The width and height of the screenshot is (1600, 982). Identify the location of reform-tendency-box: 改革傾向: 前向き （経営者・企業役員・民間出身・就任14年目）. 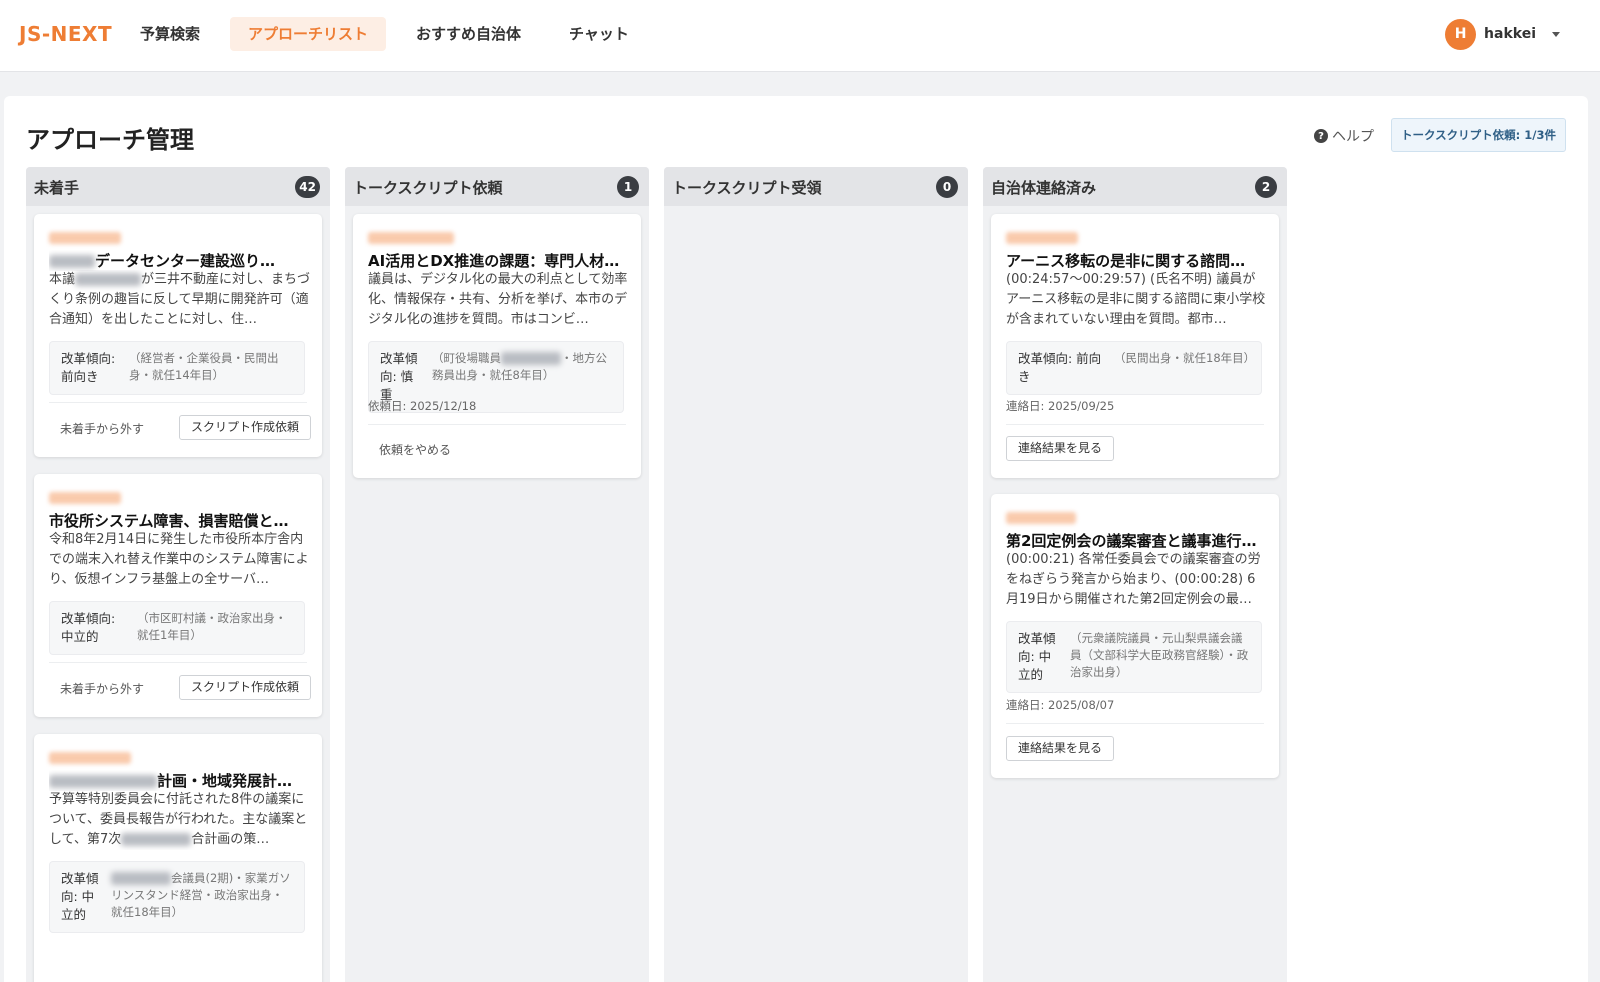
(177, 368).